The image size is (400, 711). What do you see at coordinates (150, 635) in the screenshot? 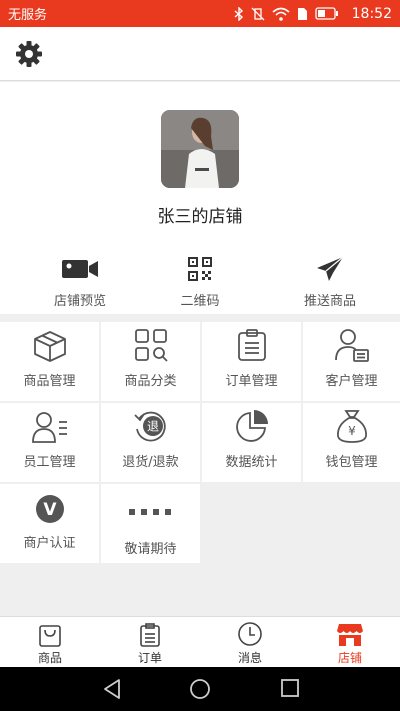
I see `order-list-icon` at bounding box center [150, 635].